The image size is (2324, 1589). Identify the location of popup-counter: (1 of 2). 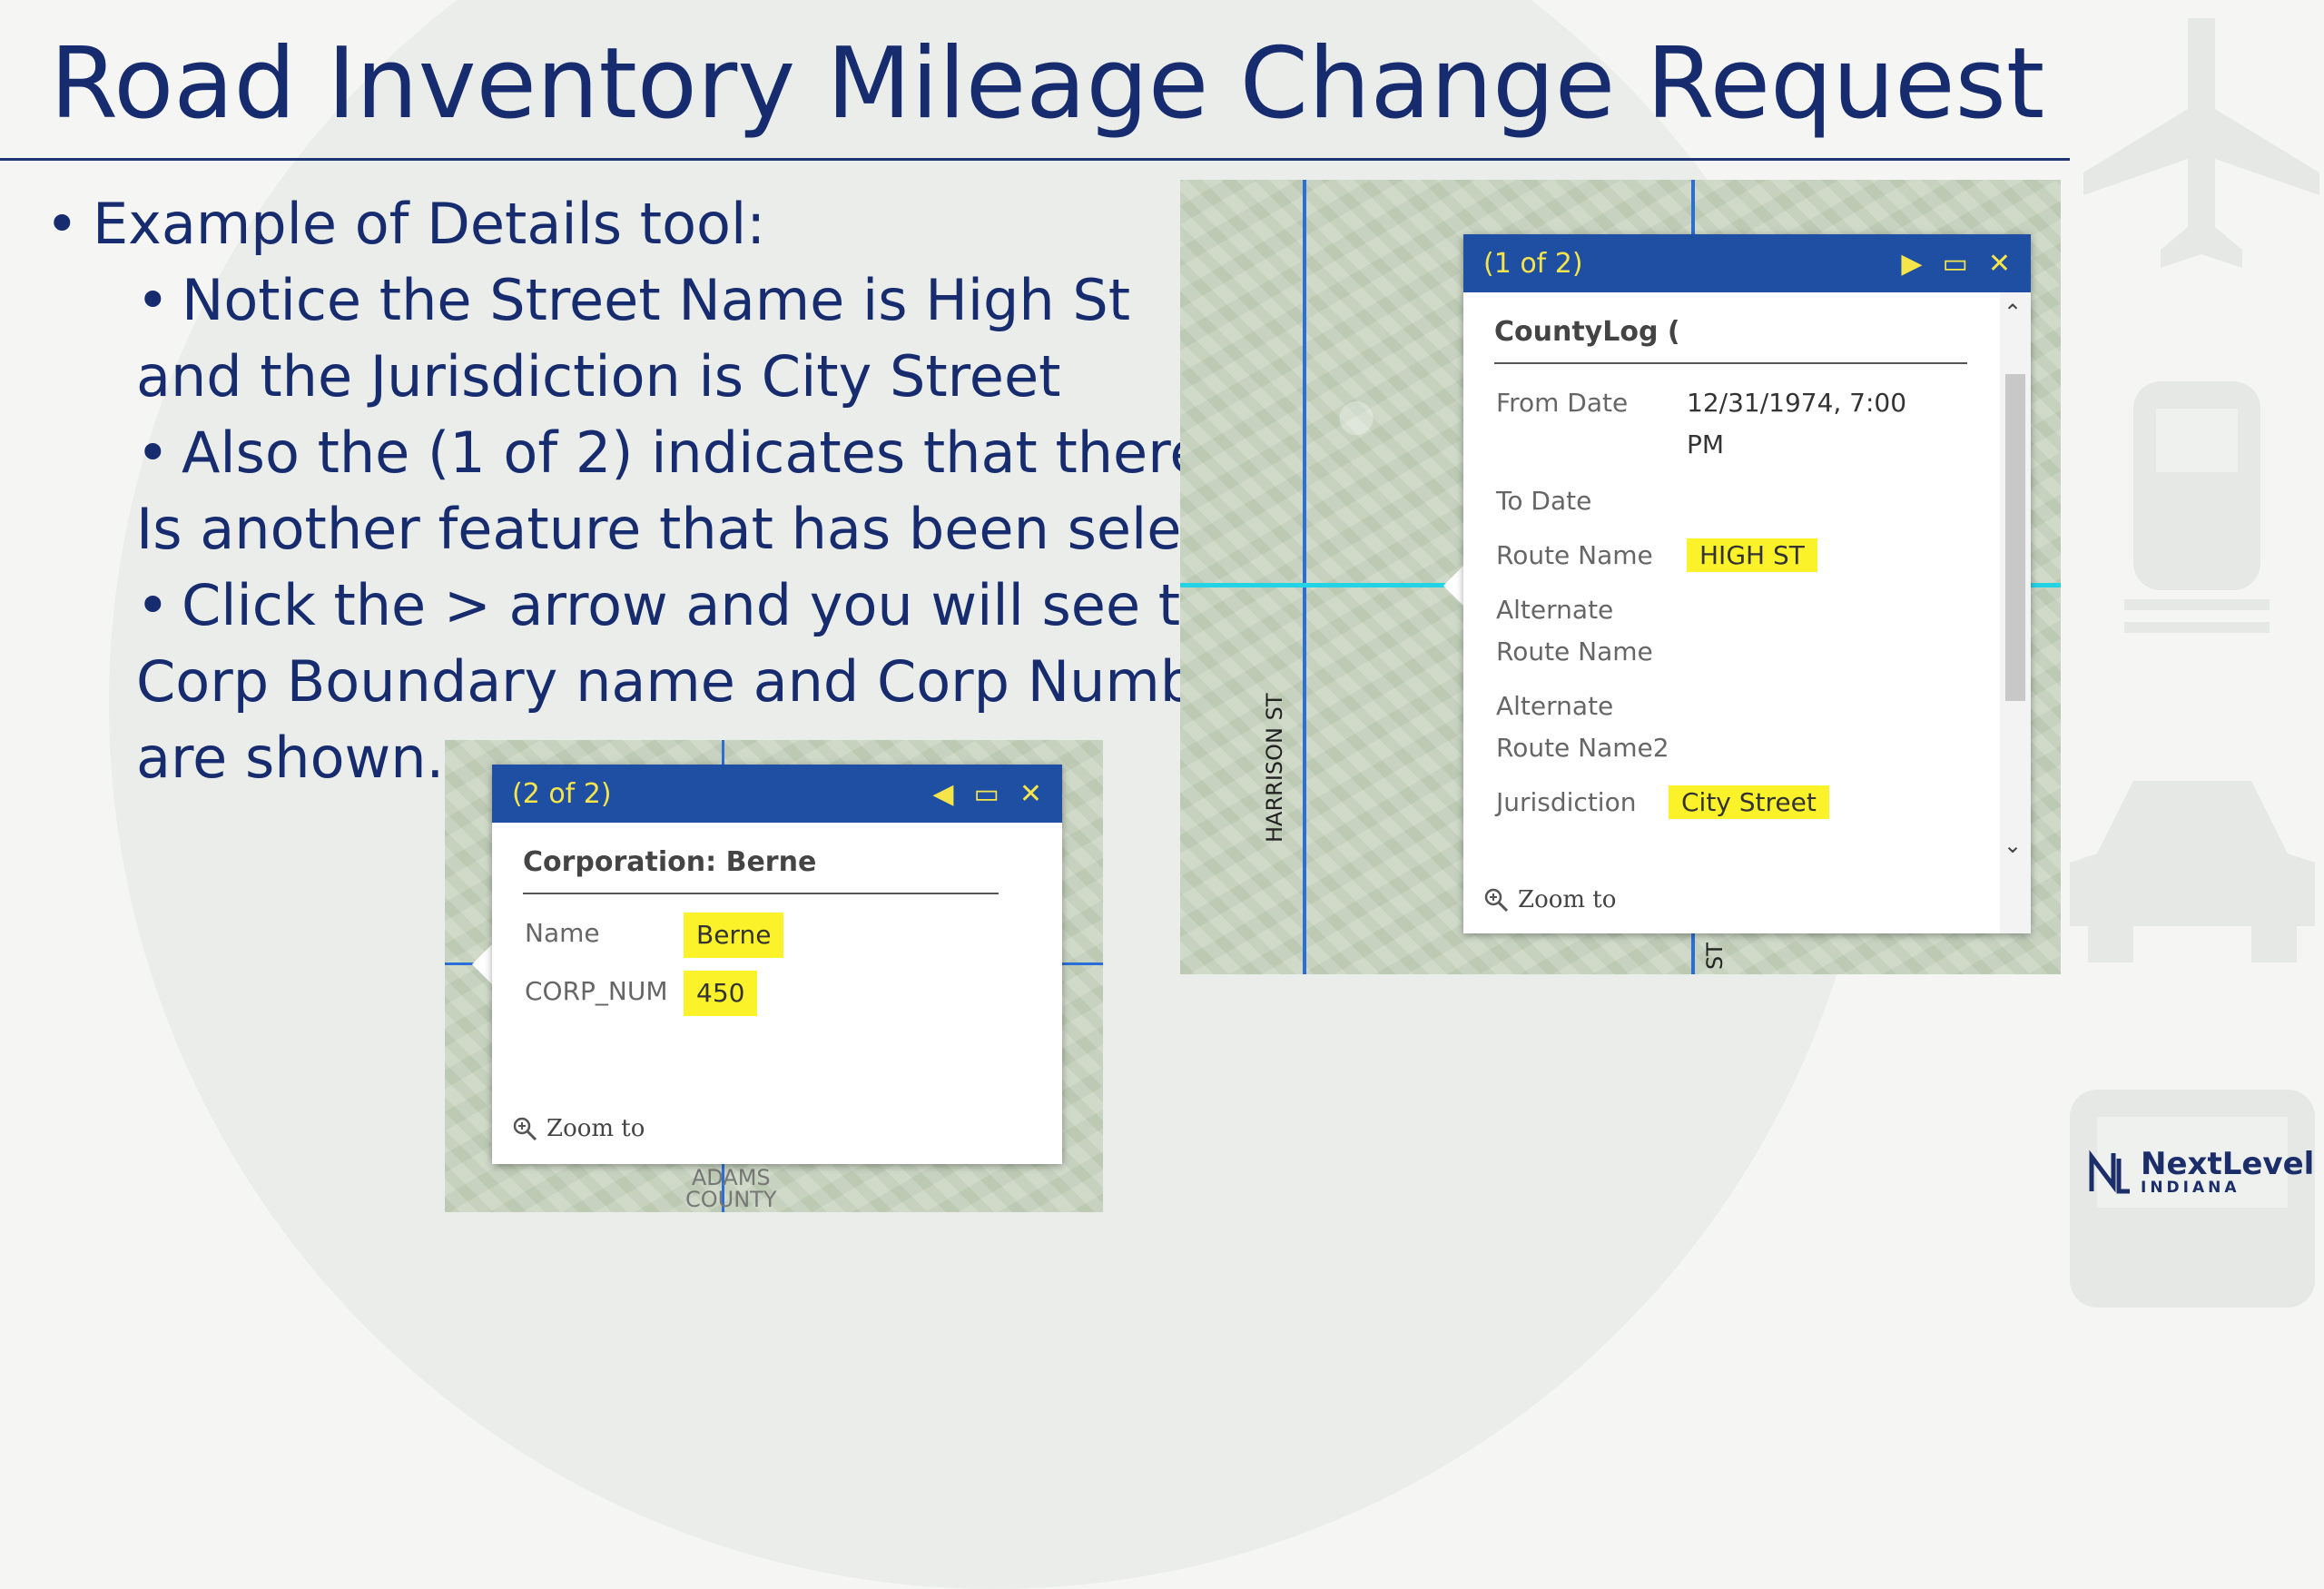
(1533, 263).